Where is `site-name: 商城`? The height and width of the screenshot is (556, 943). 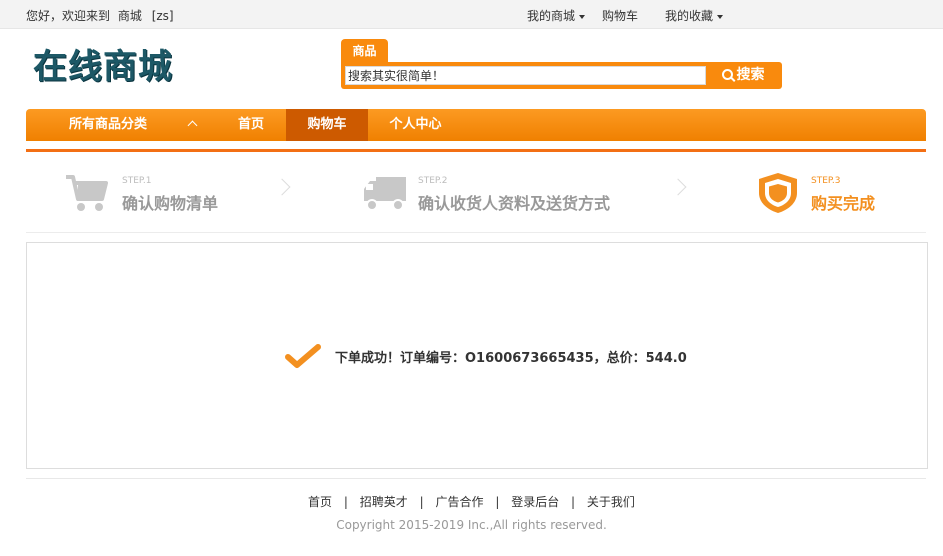
site-name: 商城 is located at coordinates (130, 16).